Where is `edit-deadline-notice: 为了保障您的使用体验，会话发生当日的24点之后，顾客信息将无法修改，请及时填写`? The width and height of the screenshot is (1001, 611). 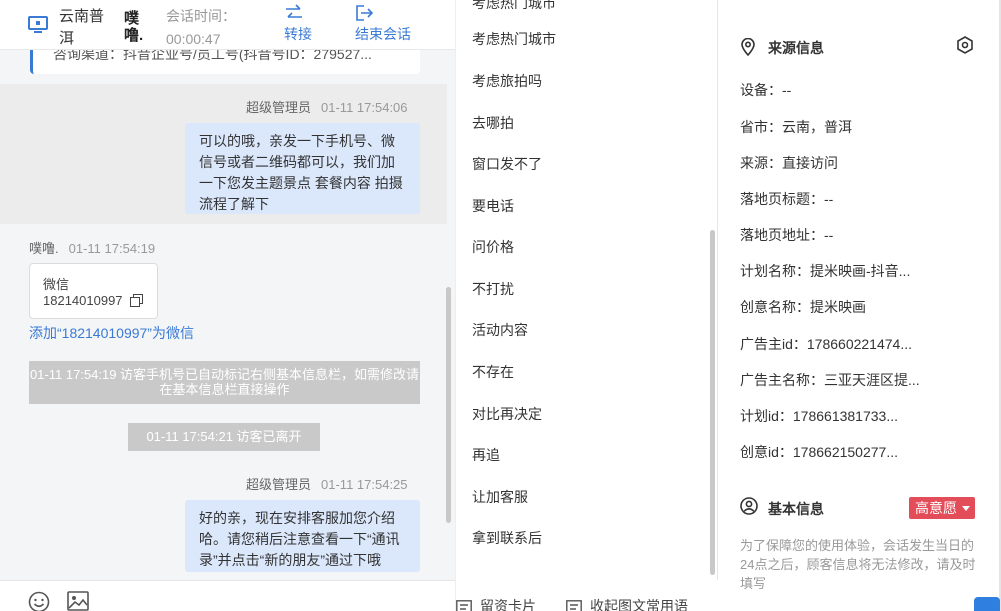 edit-deadline-notice: 为了保障您的使用体验，会话发生当日的24点之后，顾客信息将无法修改，请及时填写 is located at coordinates (858, 564).